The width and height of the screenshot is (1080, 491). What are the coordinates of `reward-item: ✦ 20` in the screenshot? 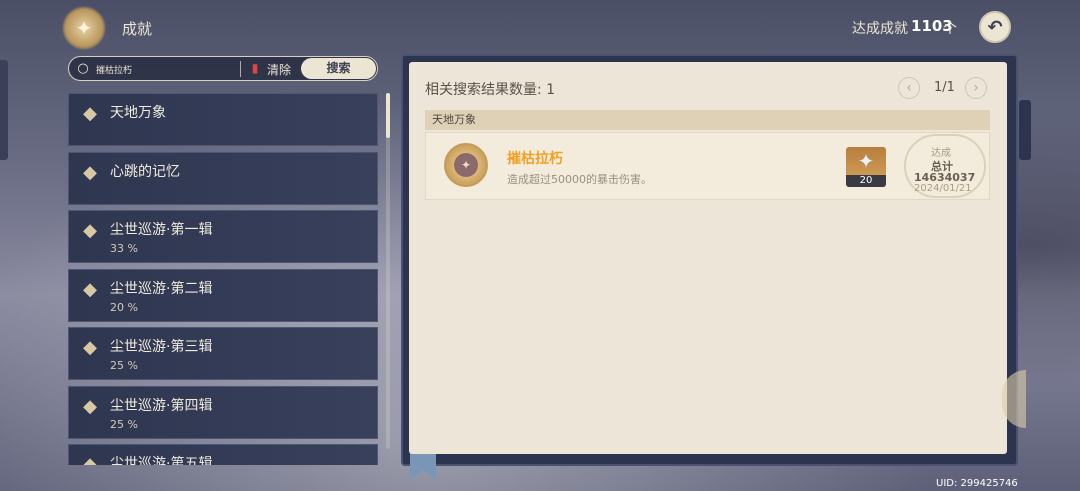 It's located at (866, 167).